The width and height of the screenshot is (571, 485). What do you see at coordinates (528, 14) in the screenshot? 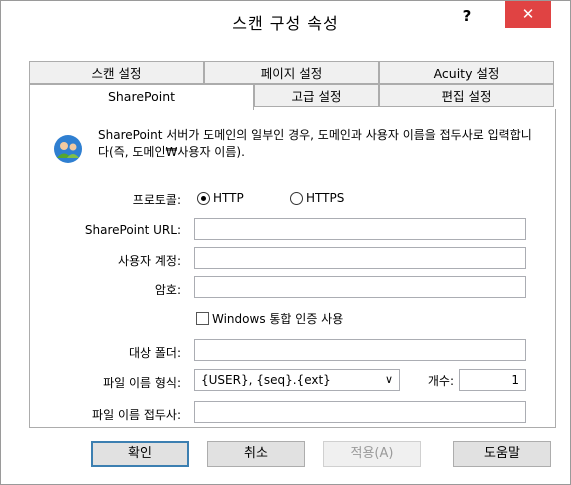
I see `close-button: ✕` at bounding box center [528, 14].